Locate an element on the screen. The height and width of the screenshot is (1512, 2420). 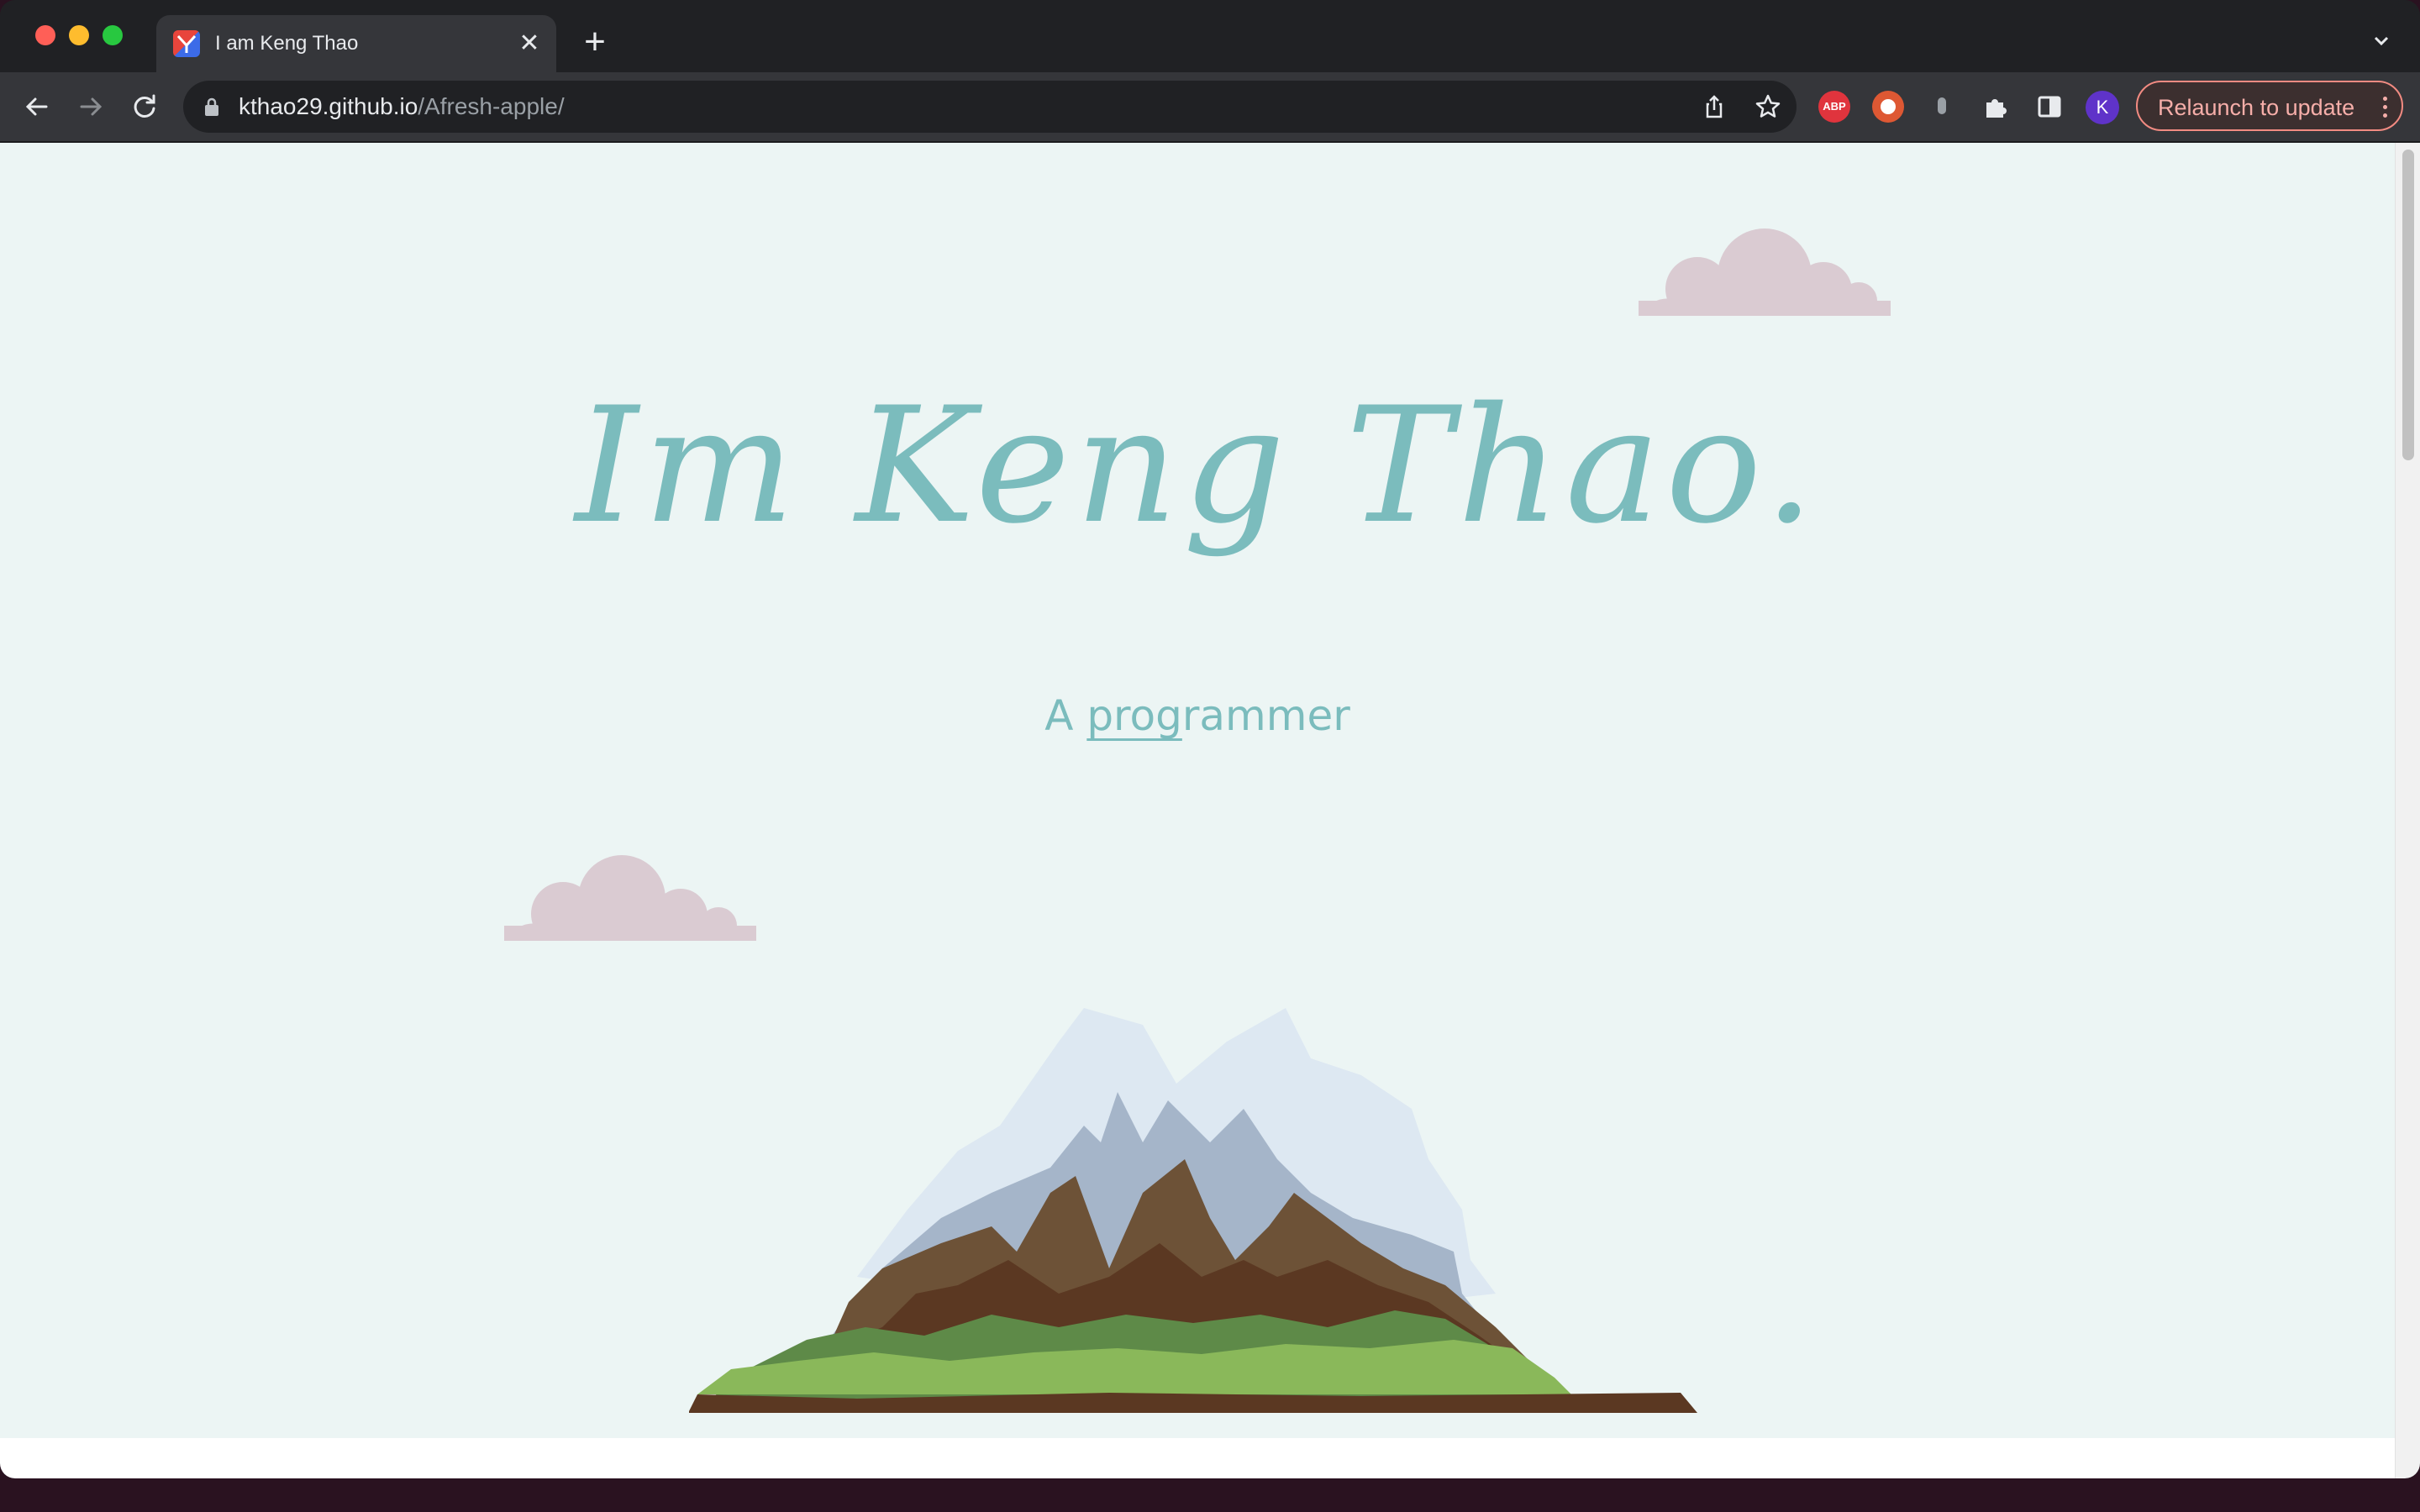
url-path: /Afresh-apple/ is located at coordinates (492, 106).